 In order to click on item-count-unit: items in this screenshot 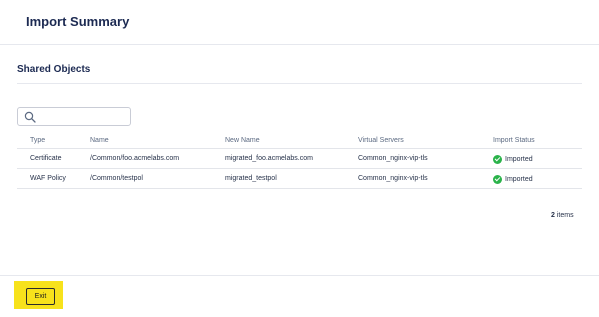, I will do `click(565, 215)`.